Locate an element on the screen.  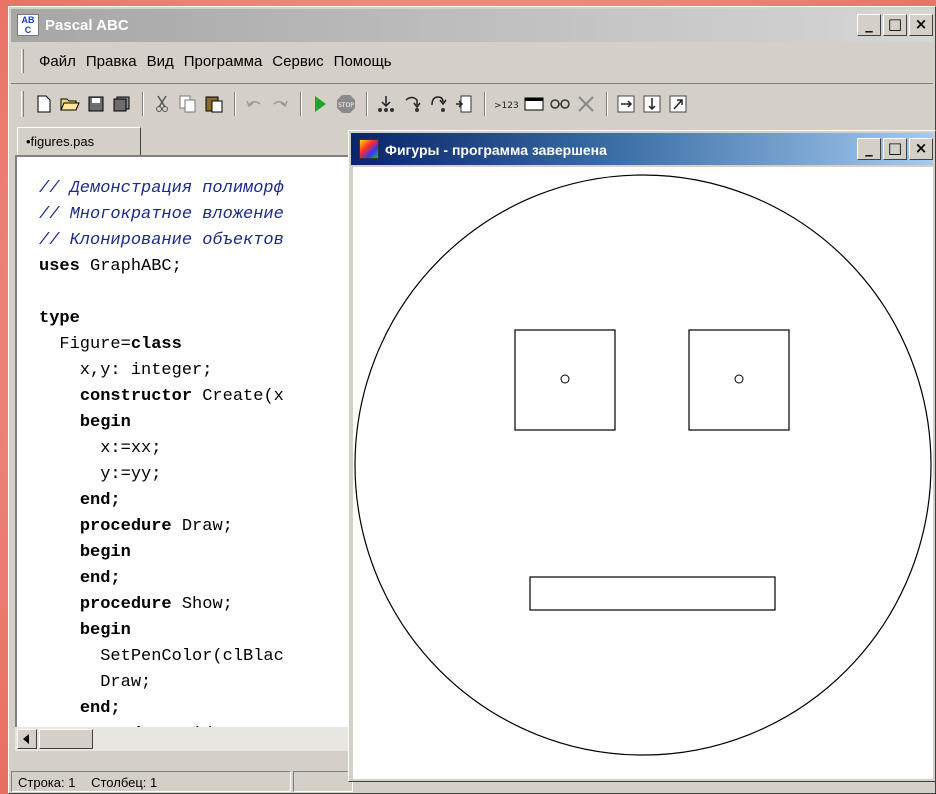
main-titlebar: AB C Pascal ABC _ □ × is located at coordinates (472, 25).